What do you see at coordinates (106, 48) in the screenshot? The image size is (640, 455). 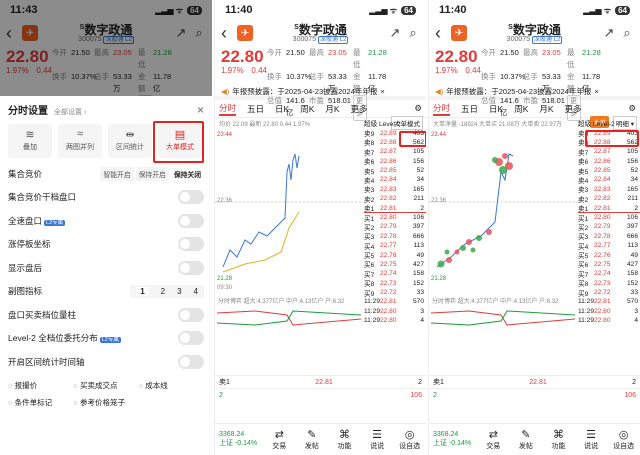 I see `overlay-dim` at bounding box center [106, 48].